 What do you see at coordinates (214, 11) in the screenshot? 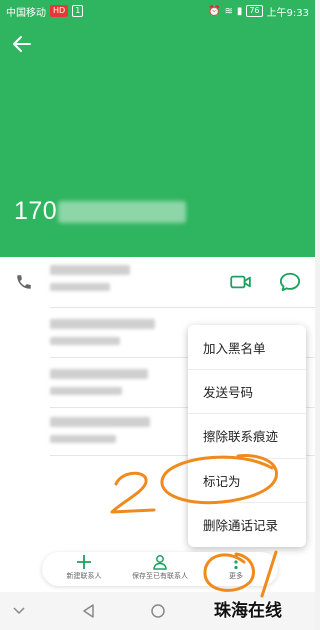
I see `alarm-icon: ⏰` at bounding box center [214, 11].